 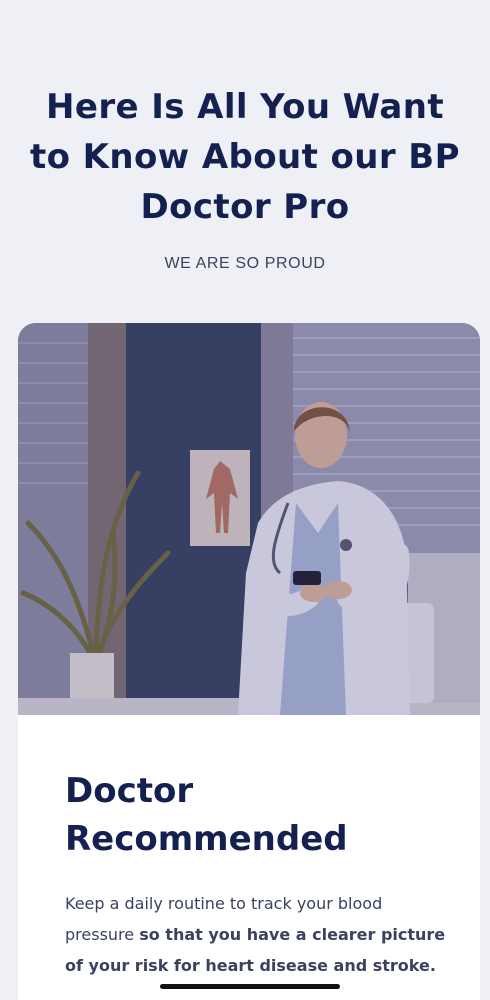 I want to click on card-title: Doctor Recommended, so click(x=206, y=815).